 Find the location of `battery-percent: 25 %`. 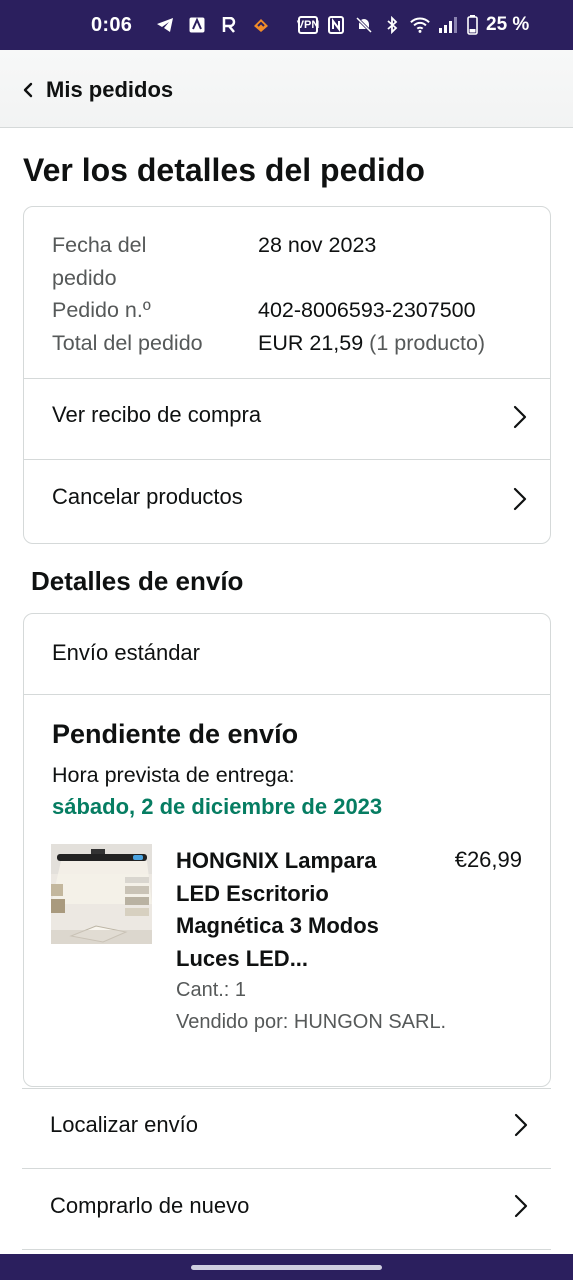

battery-percent: 25 % is located at coordinates (508, 24).